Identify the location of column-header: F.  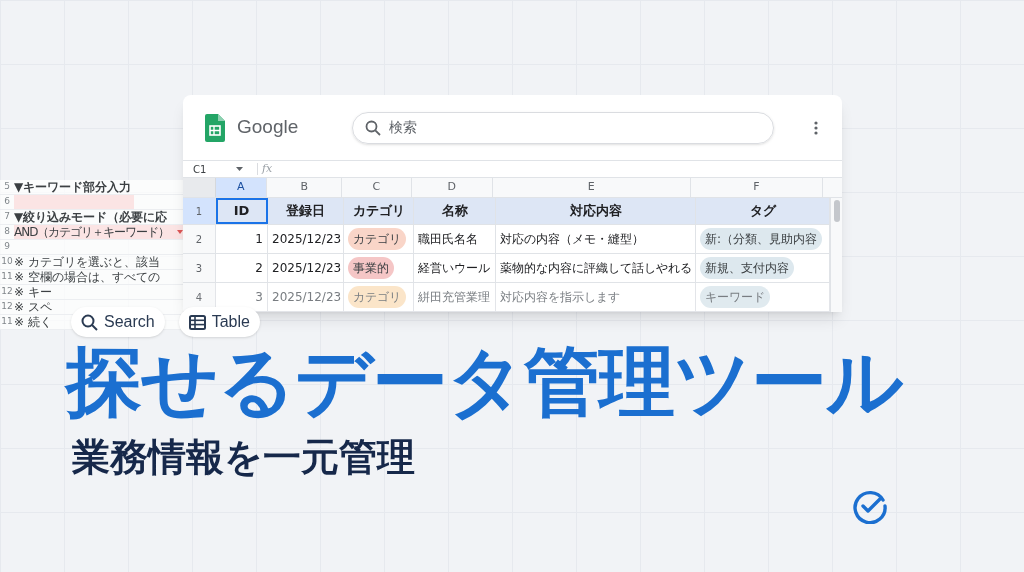
(757, 187).